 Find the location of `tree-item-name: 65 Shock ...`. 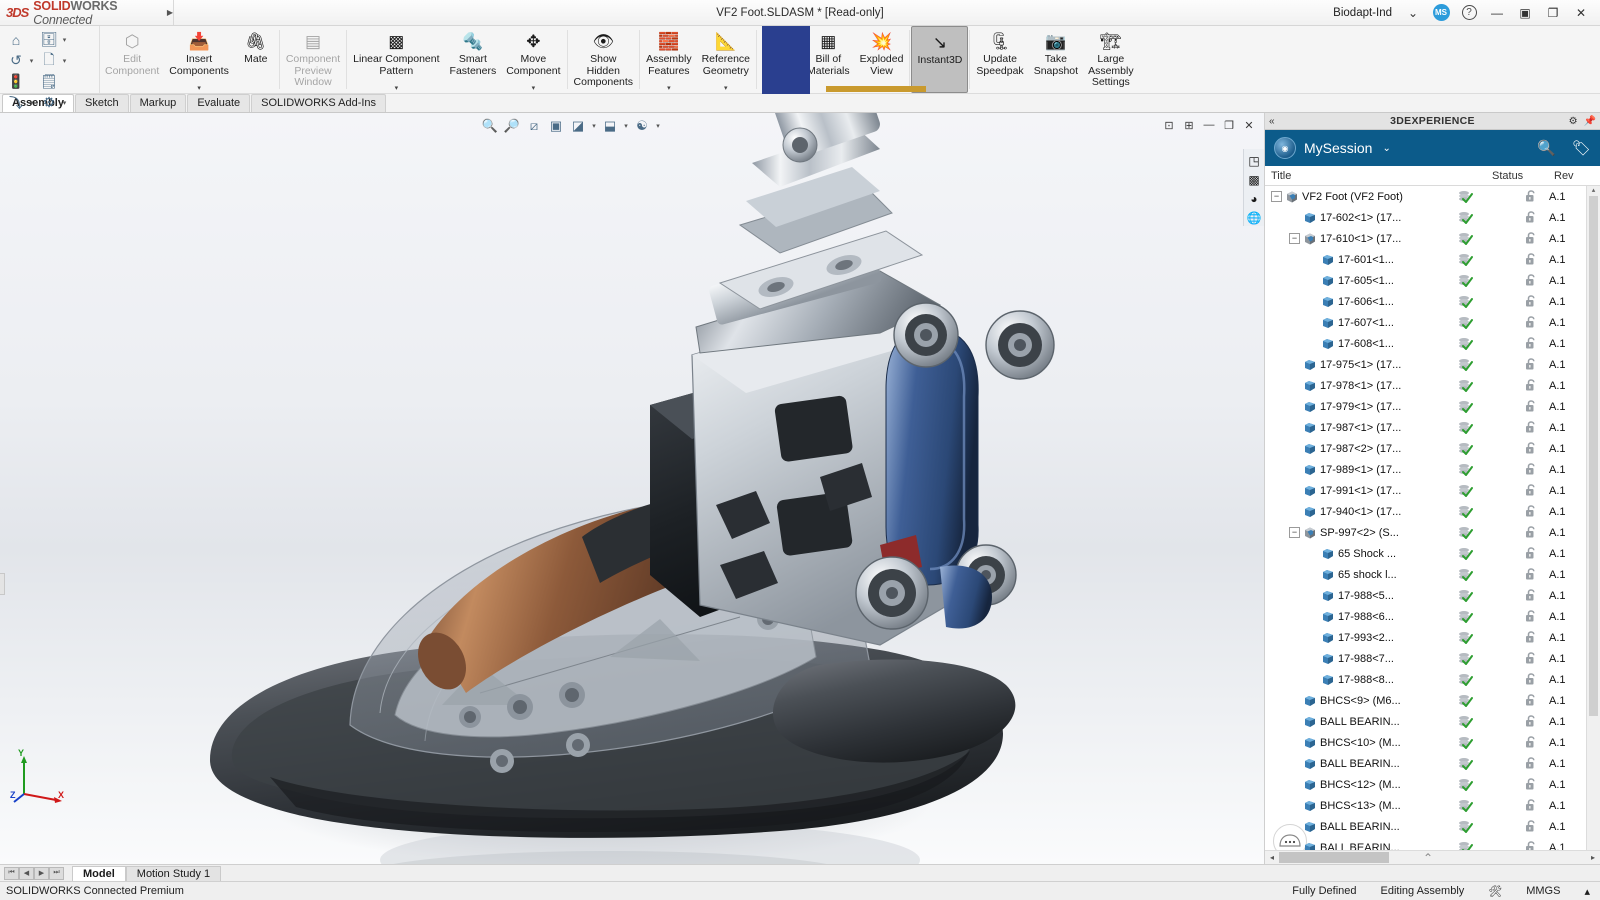

tree-item-name: 65 Shock ... is located at coordinates (1359, 554).